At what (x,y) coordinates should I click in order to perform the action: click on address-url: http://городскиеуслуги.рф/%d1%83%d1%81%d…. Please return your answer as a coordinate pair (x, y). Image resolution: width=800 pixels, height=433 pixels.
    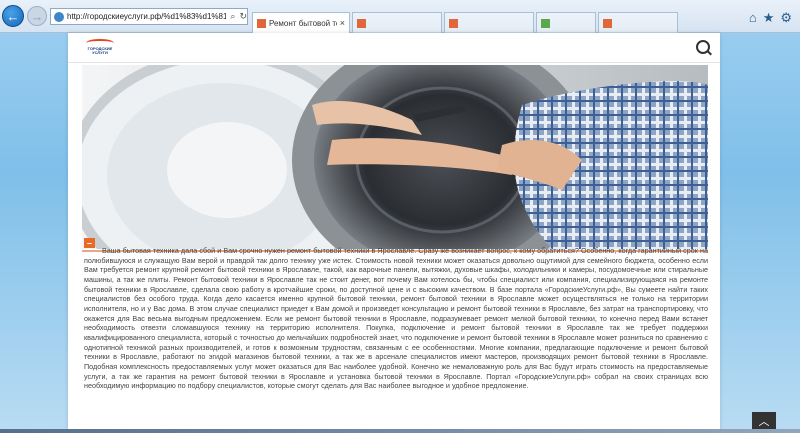
    Looking at the image, I should click on (146, 16).